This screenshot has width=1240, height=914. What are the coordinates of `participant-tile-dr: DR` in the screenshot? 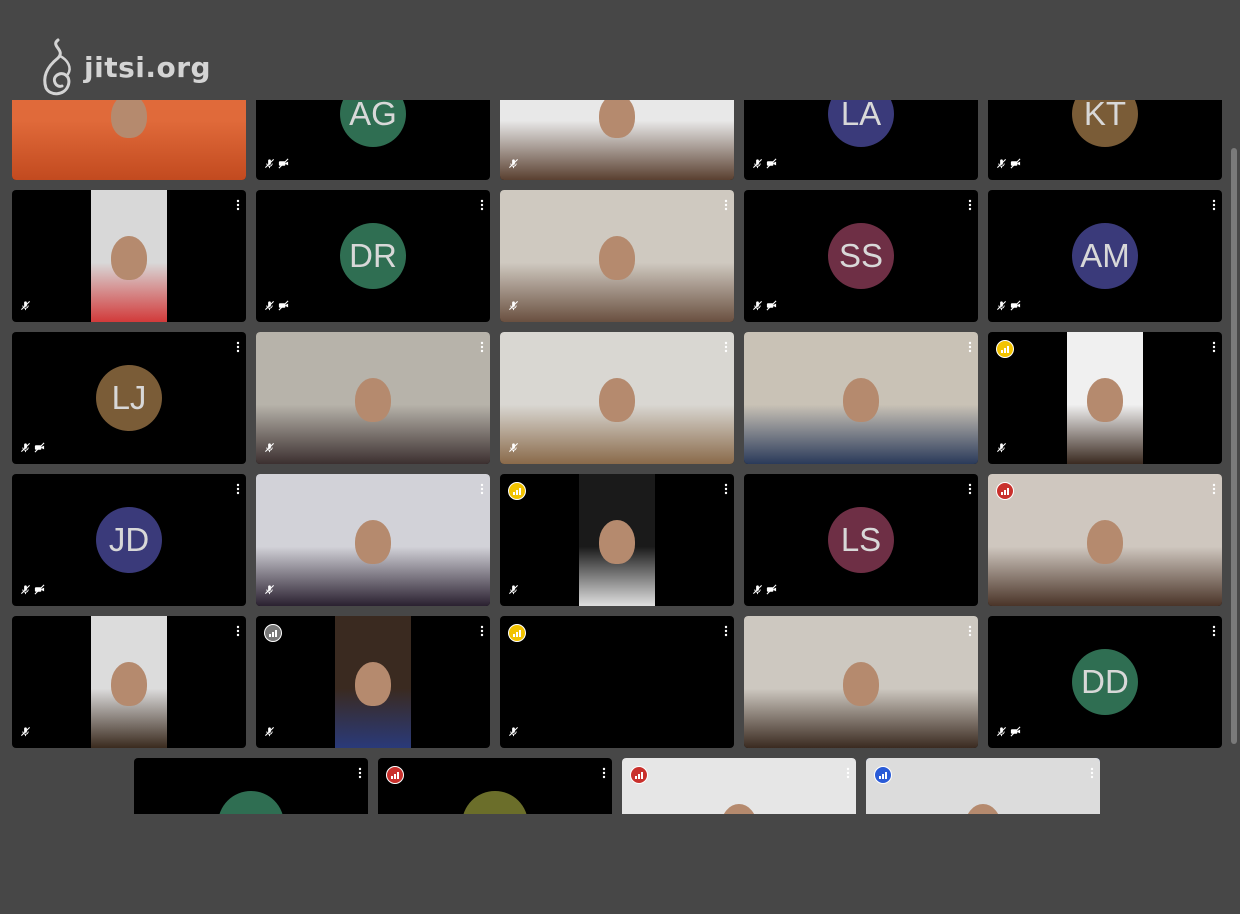 It's located at (373, 256).